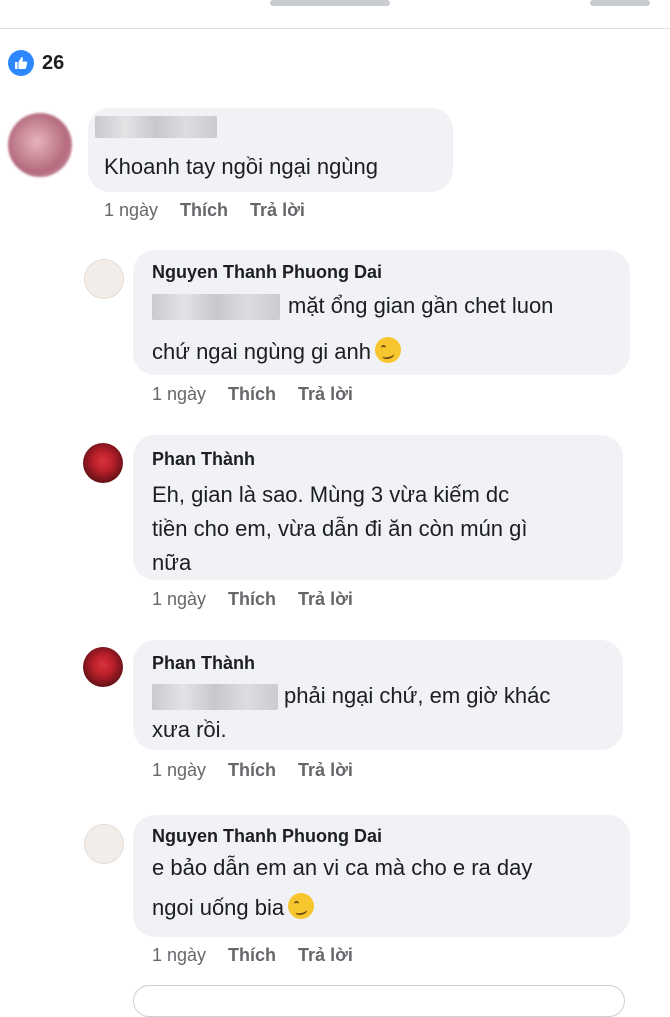  I want to click on comment-text: Khoanh tay ngồi ngại ngùng, so click(241, 166).